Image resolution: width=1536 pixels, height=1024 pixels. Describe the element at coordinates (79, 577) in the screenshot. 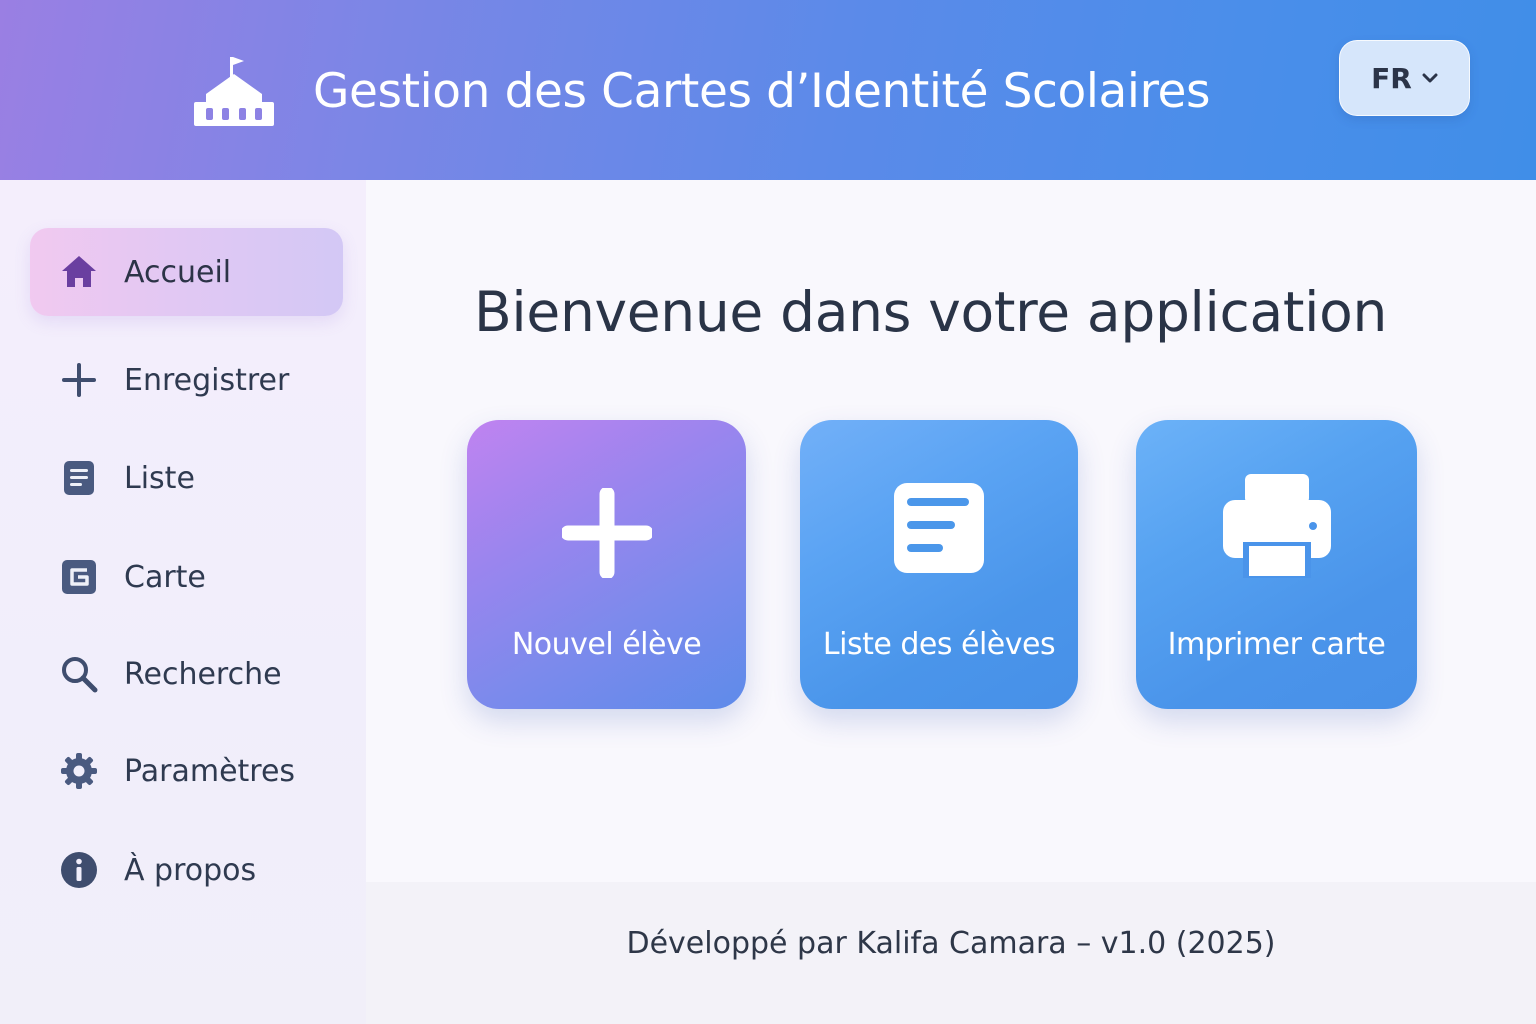

I see `card-icon` at that location.